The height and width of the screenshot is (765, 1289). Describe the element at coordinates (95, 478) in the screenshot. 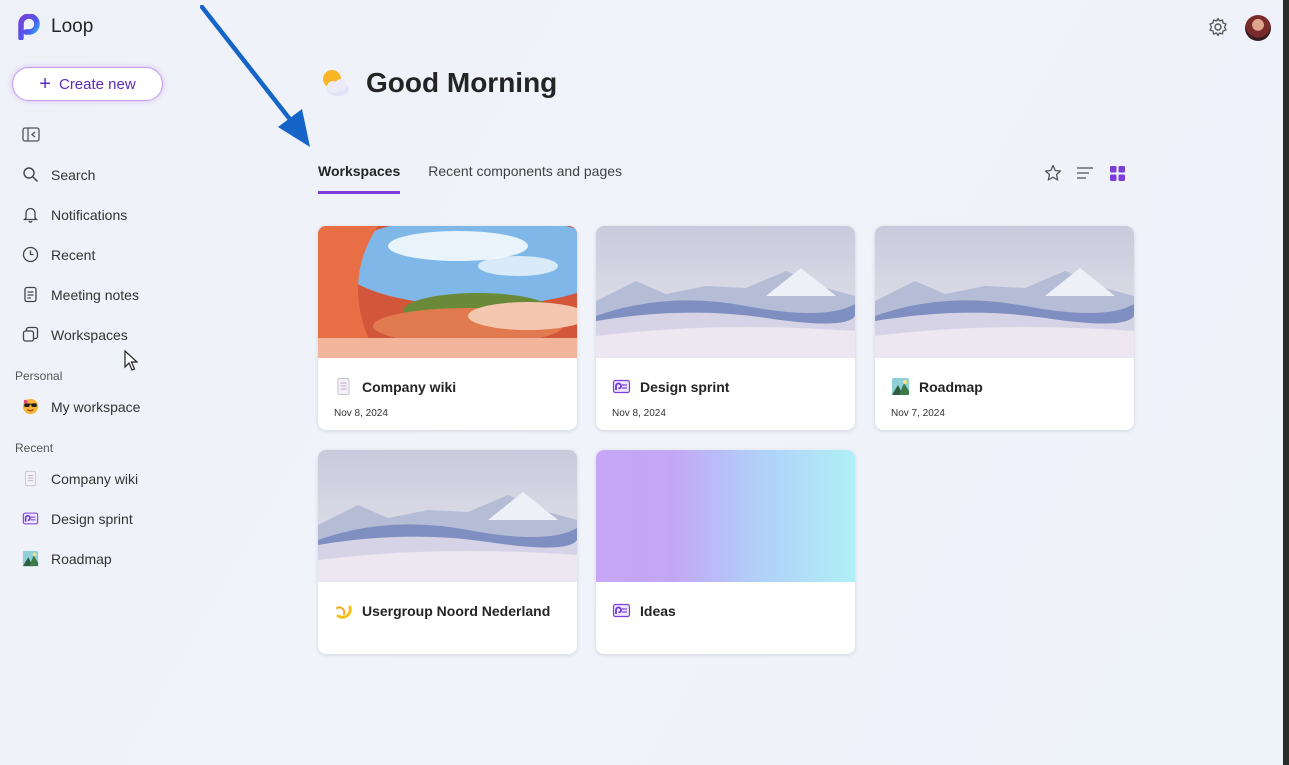

I see `sidebar-item-label: Company wiki` at that location.